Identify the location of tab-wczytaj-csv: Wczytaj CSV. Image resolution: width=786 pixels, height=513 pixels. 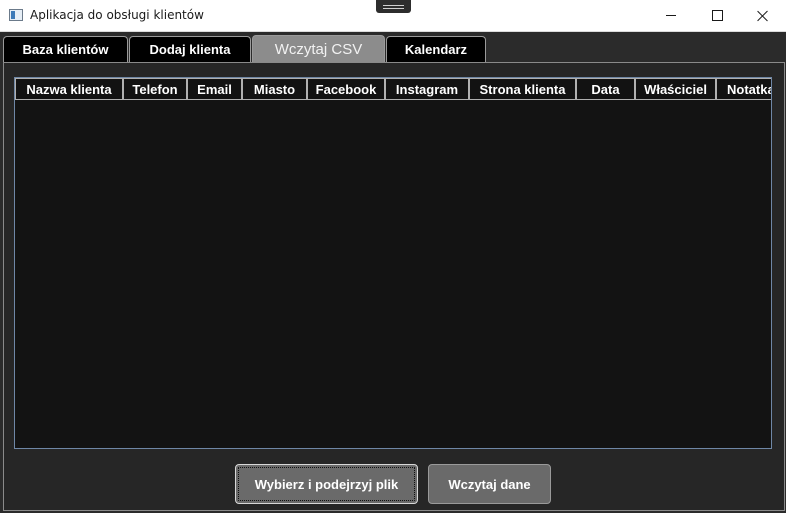
(318, 49).